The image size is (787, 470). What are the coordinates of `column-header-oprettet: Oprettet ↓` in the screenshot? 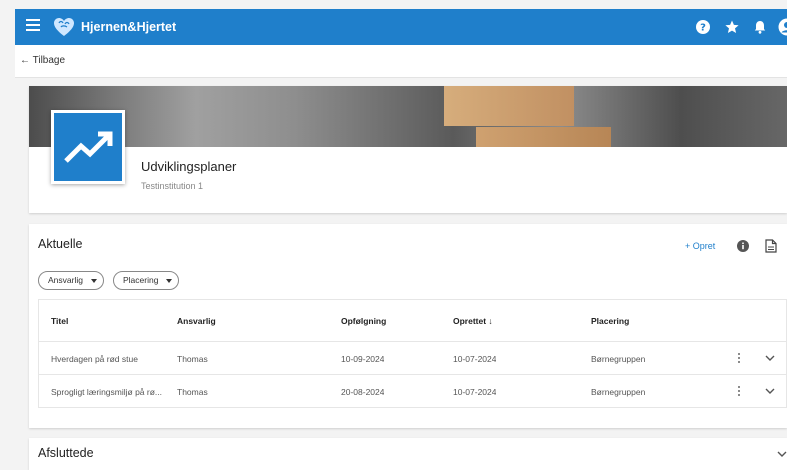 It's located at (473, 321).